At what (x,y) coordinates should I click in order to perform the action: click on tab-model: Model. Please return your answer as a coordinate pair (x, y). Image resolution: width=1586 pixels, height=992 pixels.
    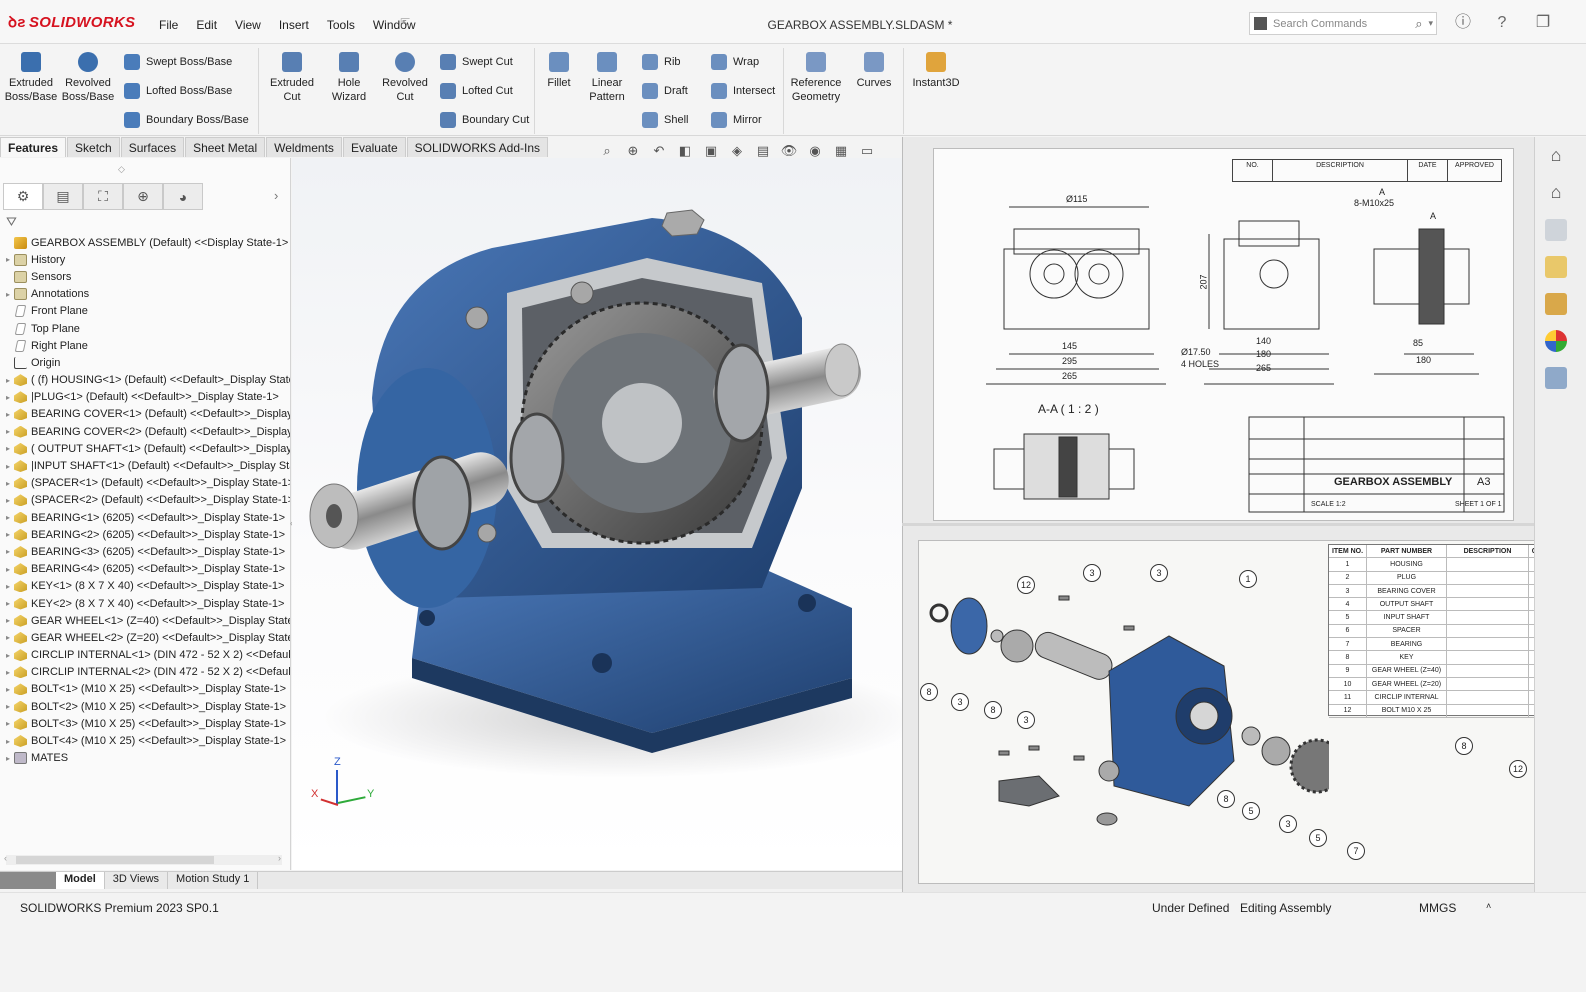
    Looking at the image, I should click on (80, 880).